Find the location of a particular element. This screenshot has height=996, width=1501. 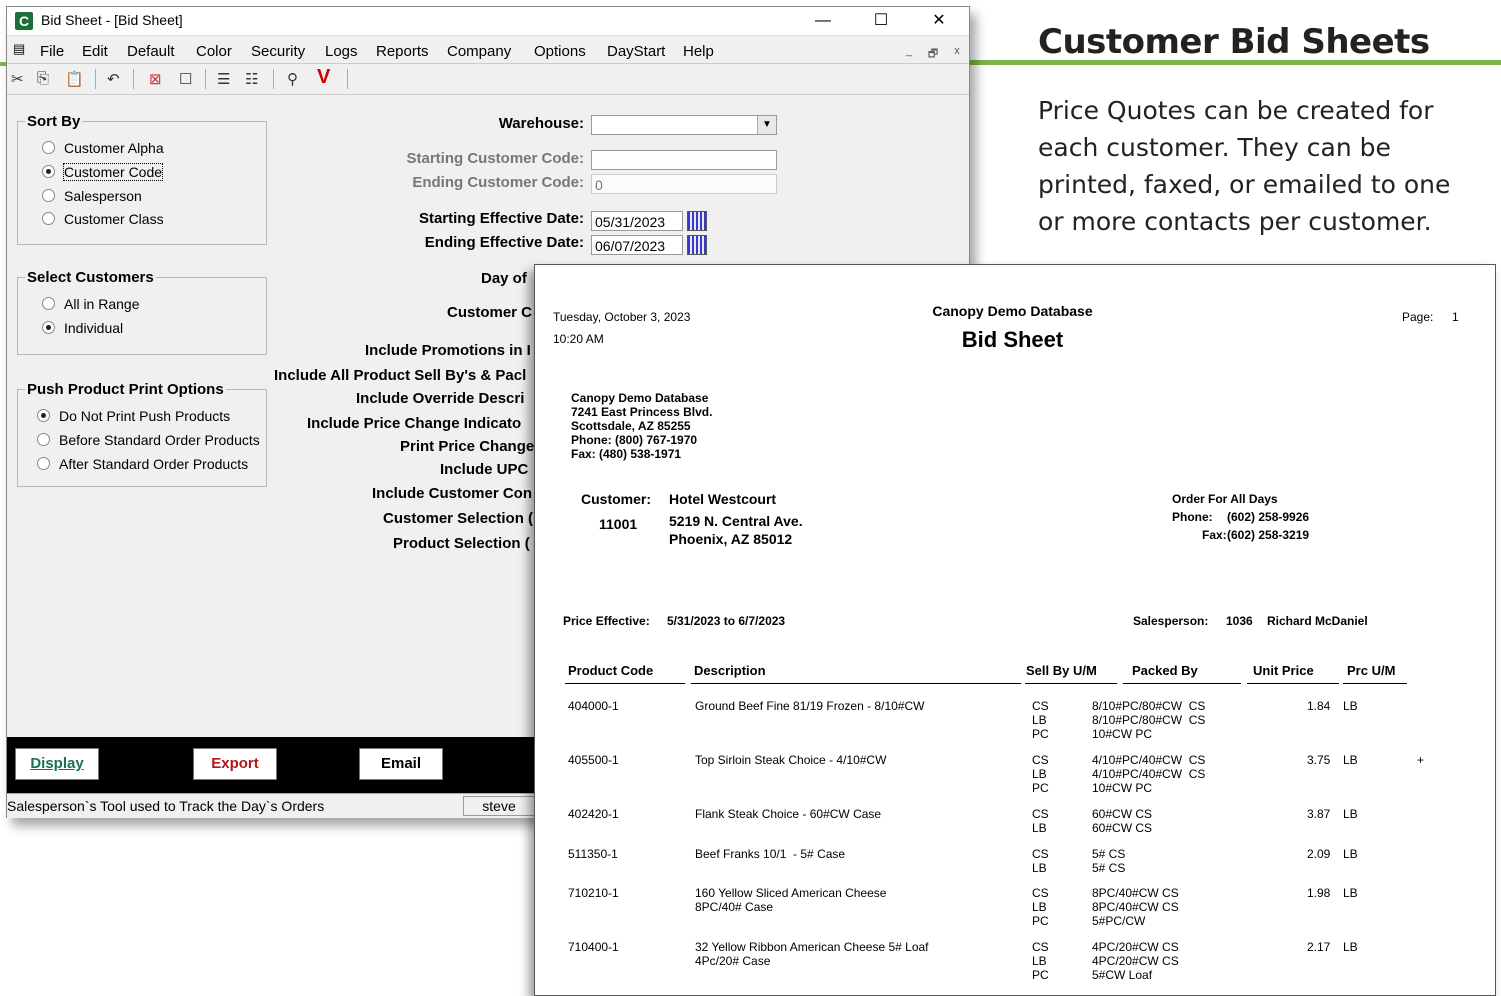

start-customer-input is located at coordinates (684, 160).